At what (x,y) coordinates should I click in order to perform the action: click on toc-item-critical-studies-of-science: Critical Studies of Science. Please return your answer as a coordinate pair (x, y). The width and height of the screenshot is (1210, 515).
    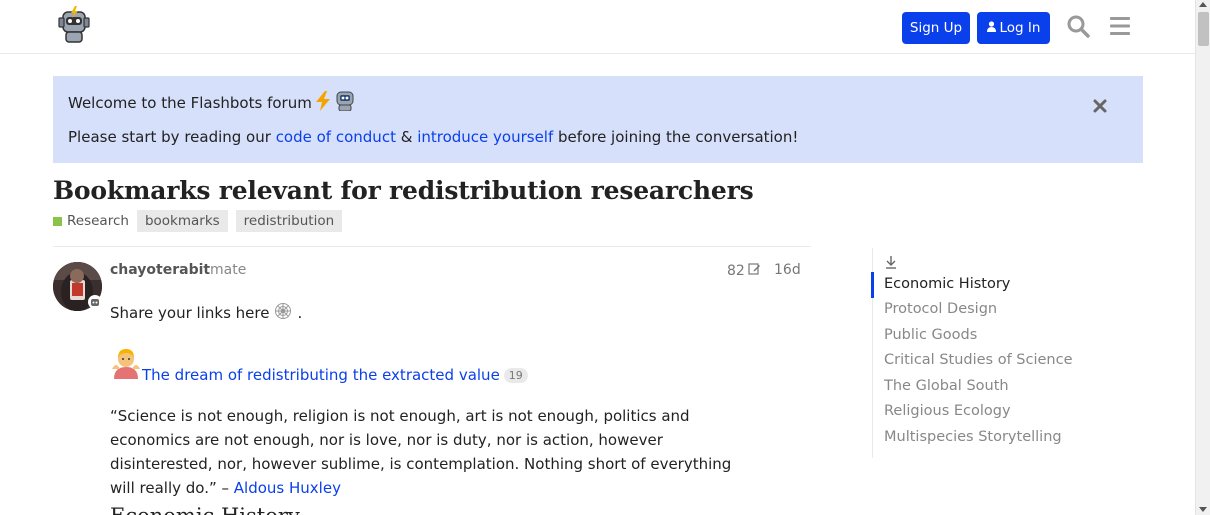
    Looking at the image, I should click on (978, 360).